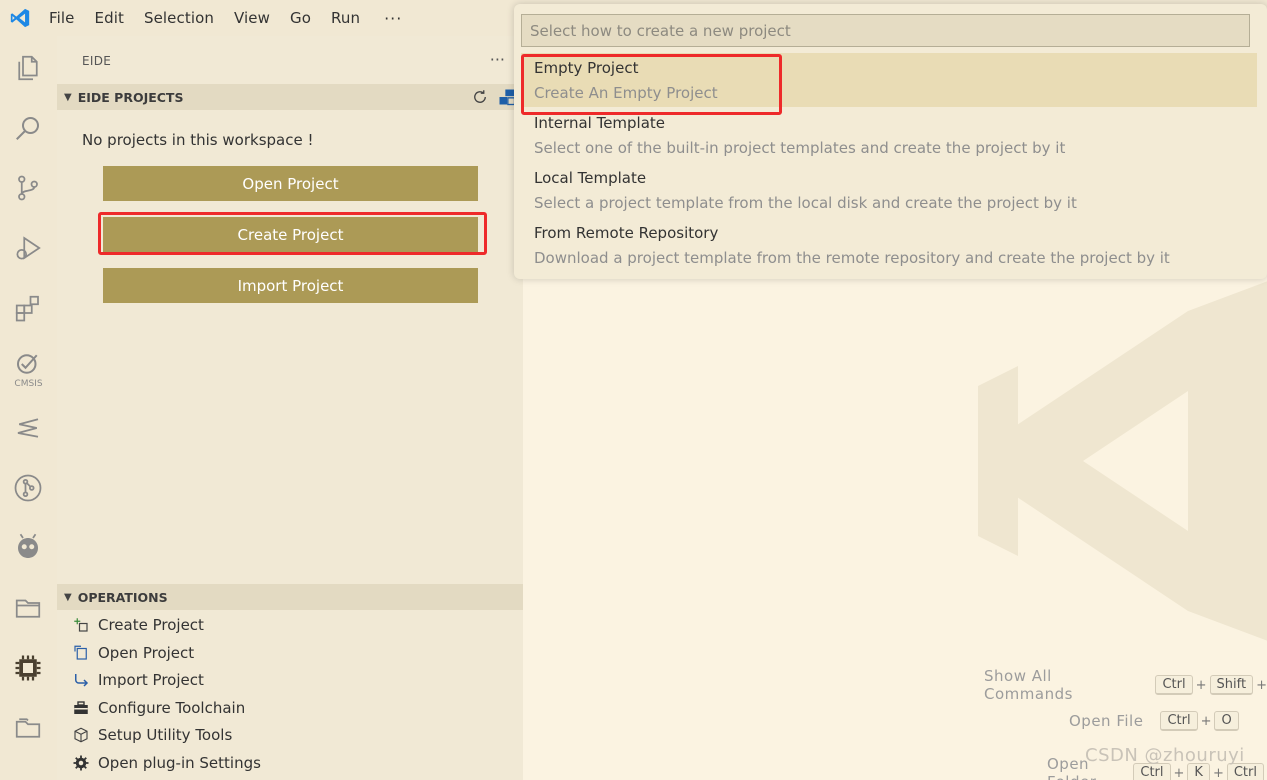 The width and height of the screenshot is (1267, 780). I want to click on op-open-plugin-settings-label: Open plug-in Settings, so click(179, 763).